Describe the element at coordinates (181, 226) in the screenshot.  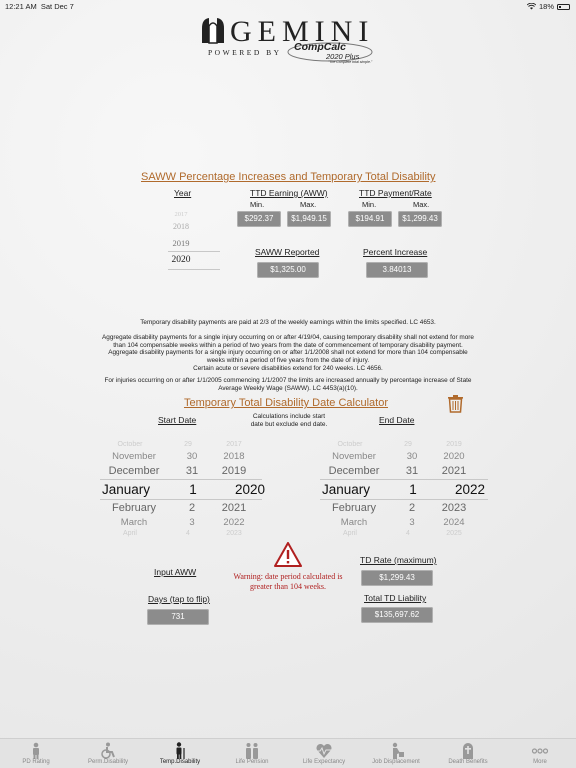
I see `year-option: 2018` at that location.